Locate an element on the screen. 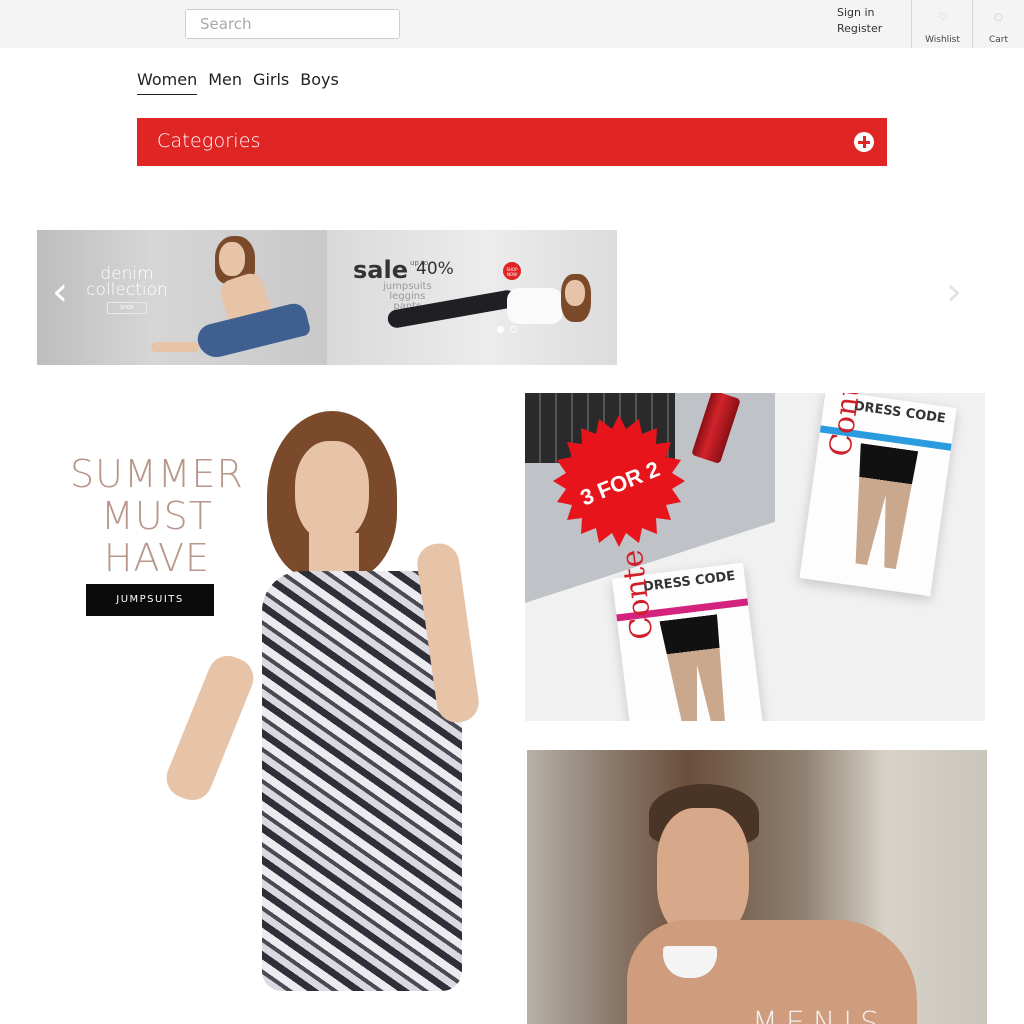  summer-model-face is located at coordinates (332, 491).